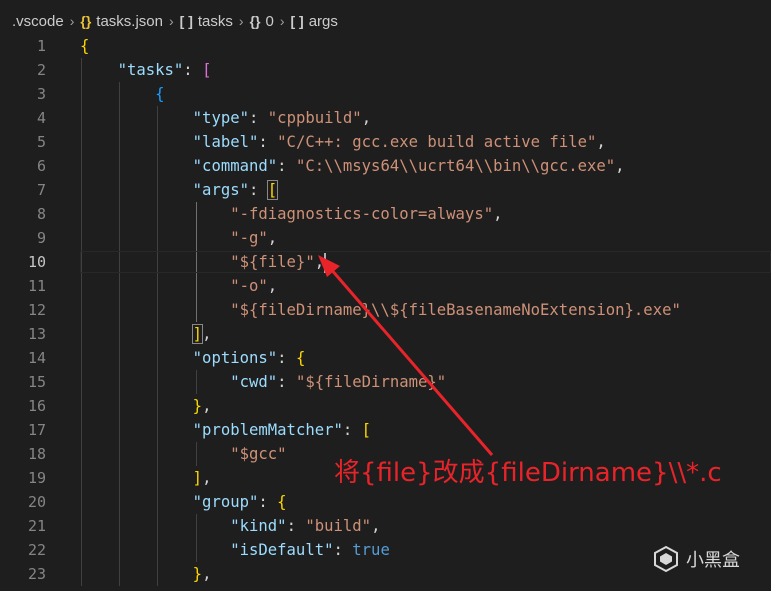 The image size is (771, 591). I want to click on annotation-text: 将{file}改成{fileDirname}\\*.c, so click(528, 473).